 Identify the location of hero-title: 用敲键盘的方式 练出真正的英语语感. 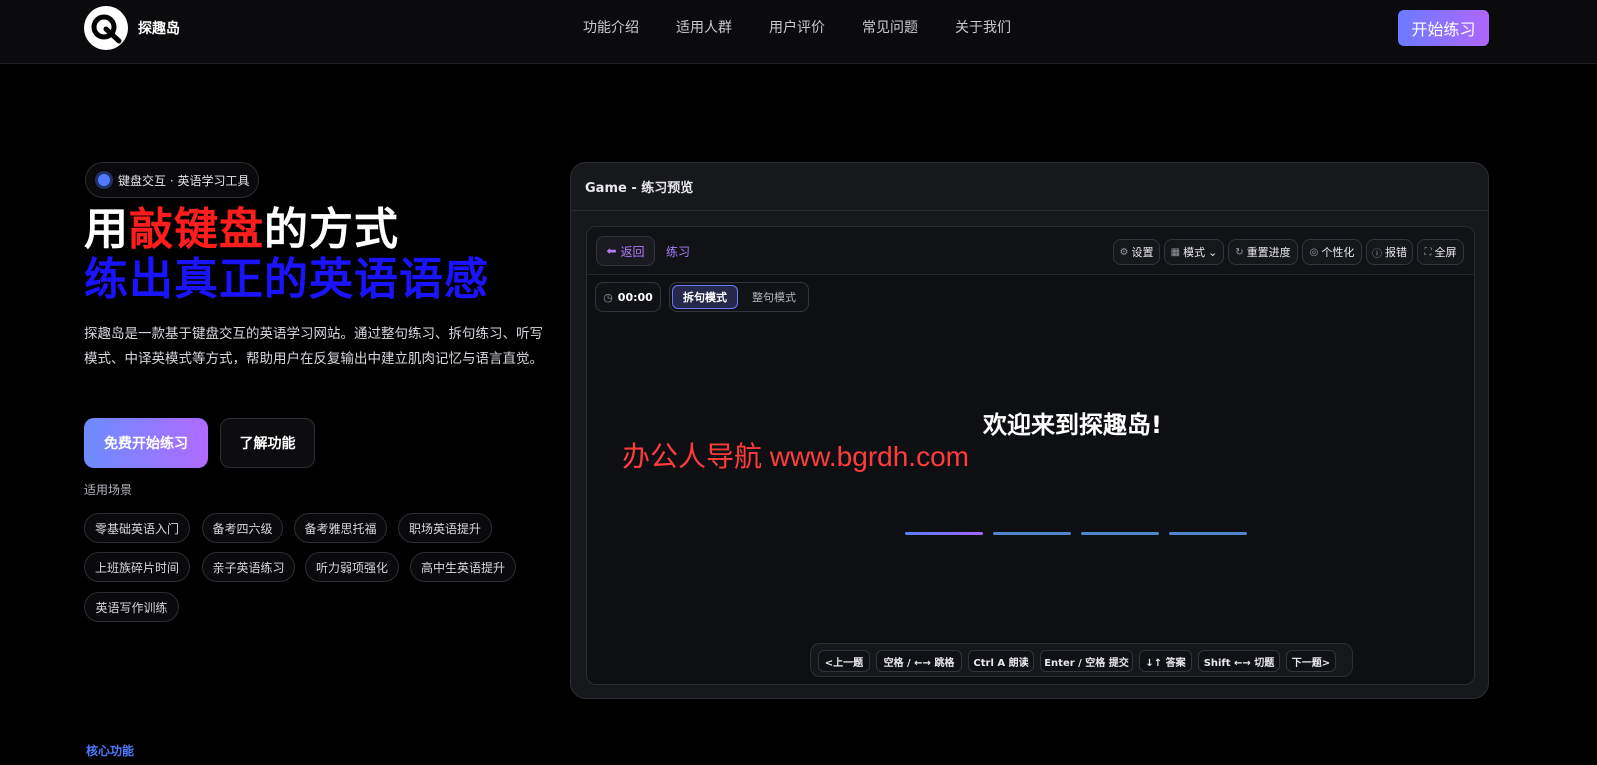
(286, 255).